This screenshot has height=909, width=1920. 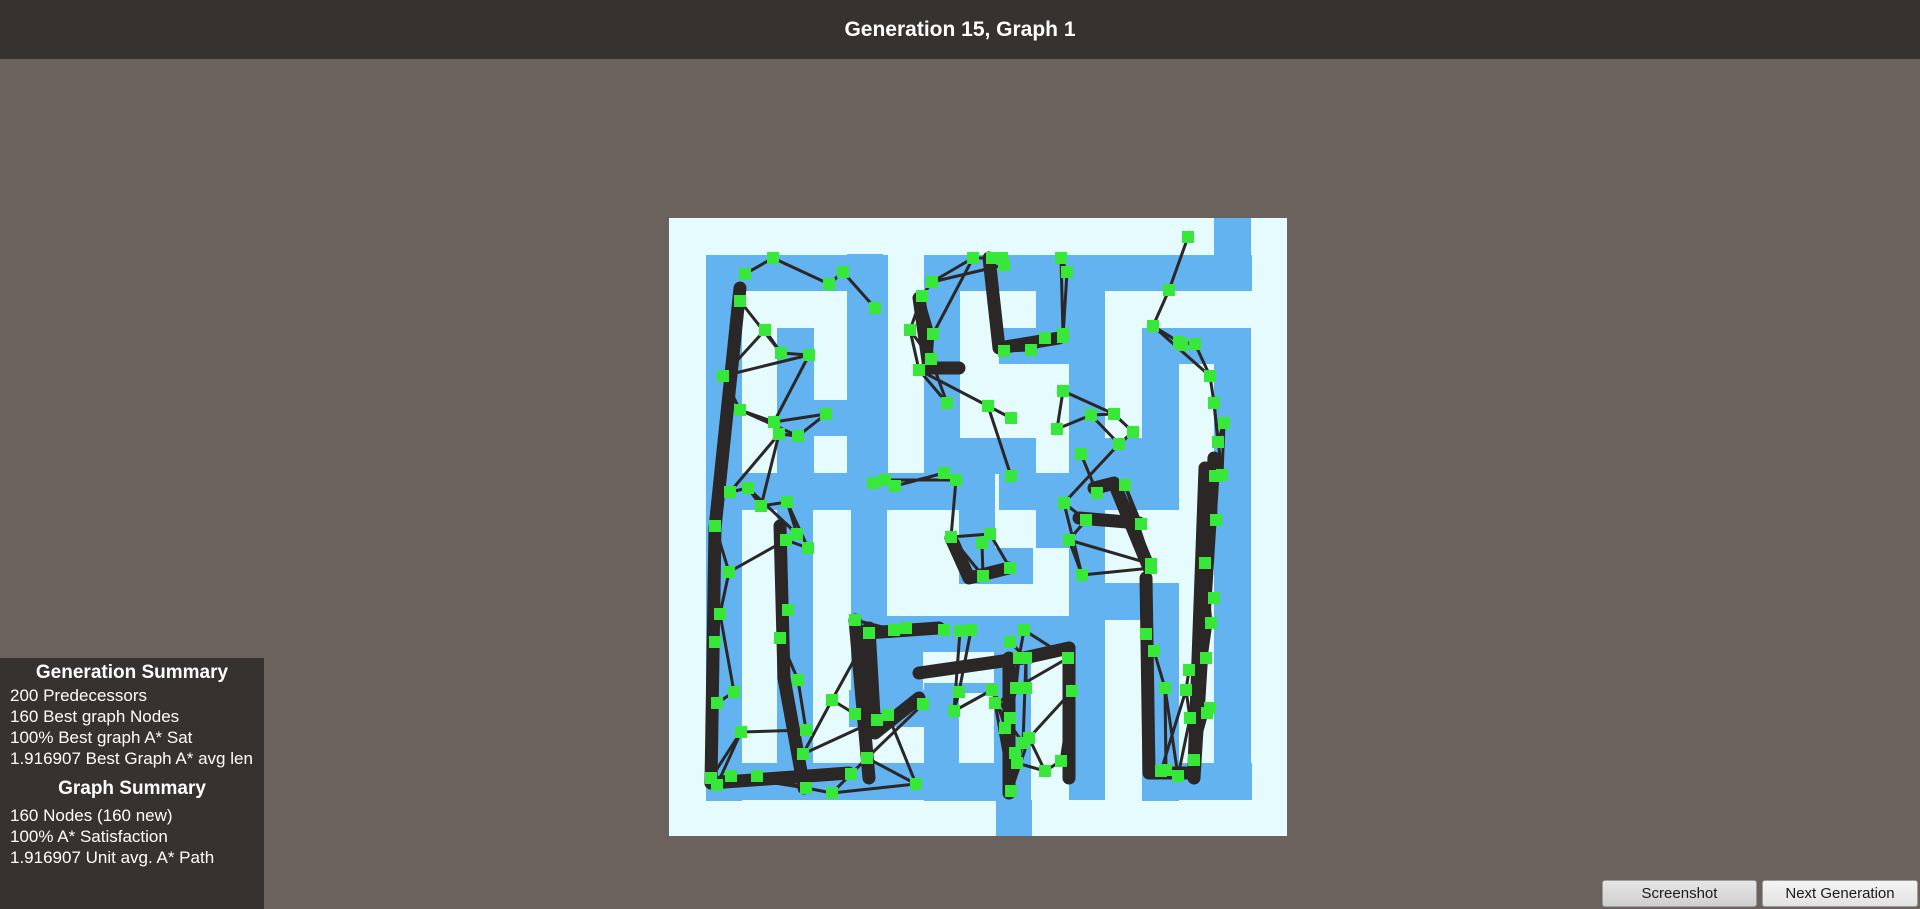 What do you see at coordinates (101, 737) in the screenshot?
I see `best-graph-sat-stat: 100% Best graph A* Sat` at bounding box center [101, 737].